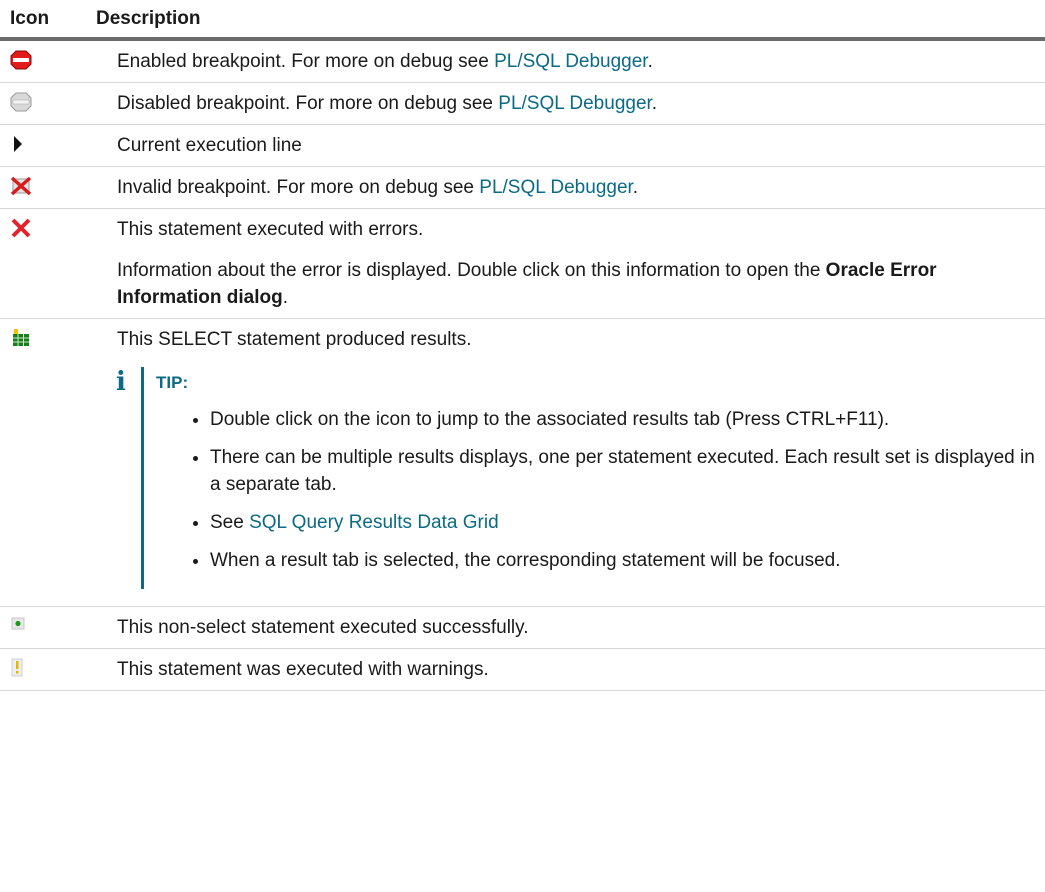 This screenshot has height=892, width=1045. I want to click on row-description: Current execution line, so click(209, 145).